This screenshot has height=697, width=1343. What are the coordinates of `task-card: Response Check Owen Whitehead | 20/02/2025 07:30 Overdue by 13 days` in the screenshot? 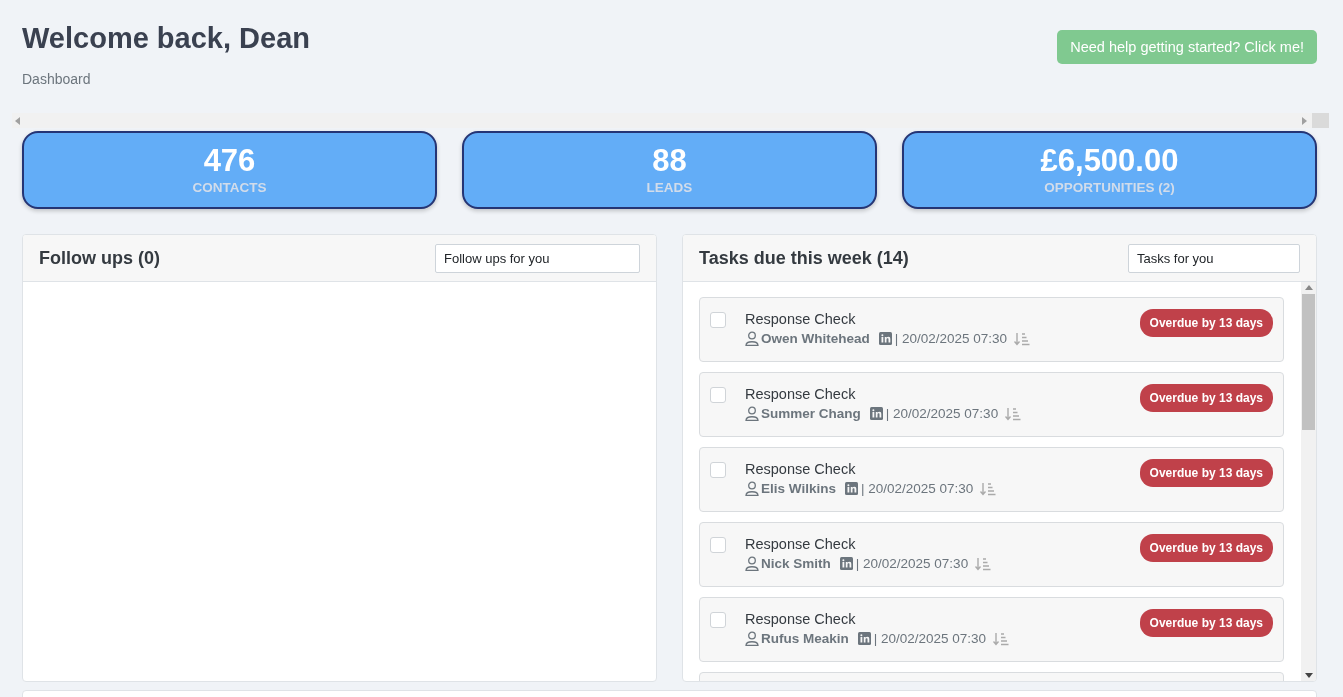 It's located at (991, 329).